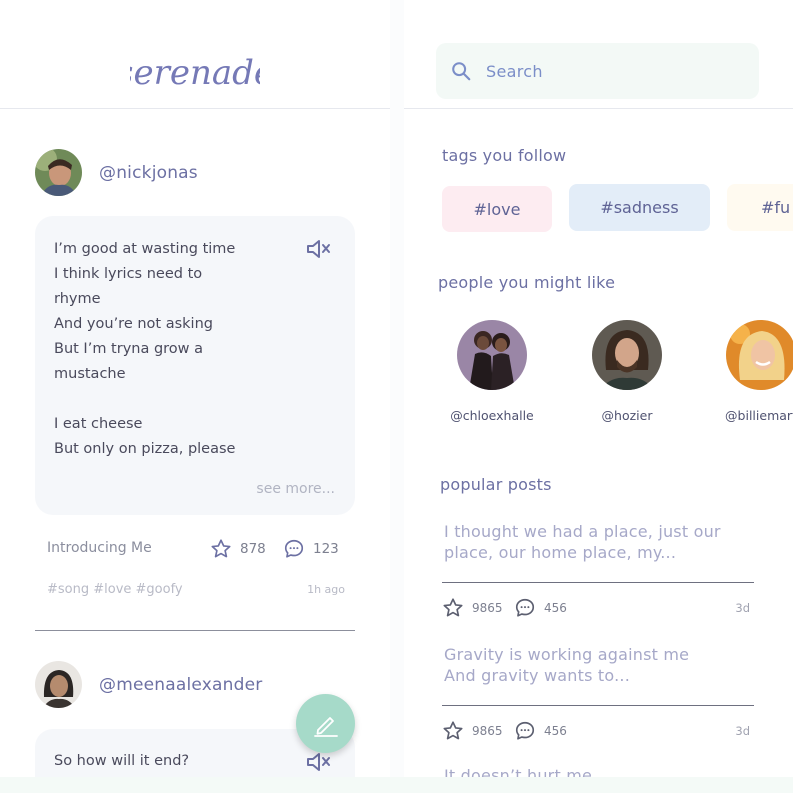 The image size is (793, 793). Describe the element at coordinates (597, 71) in the screenshot. I see `search-bar: Search` at that location.